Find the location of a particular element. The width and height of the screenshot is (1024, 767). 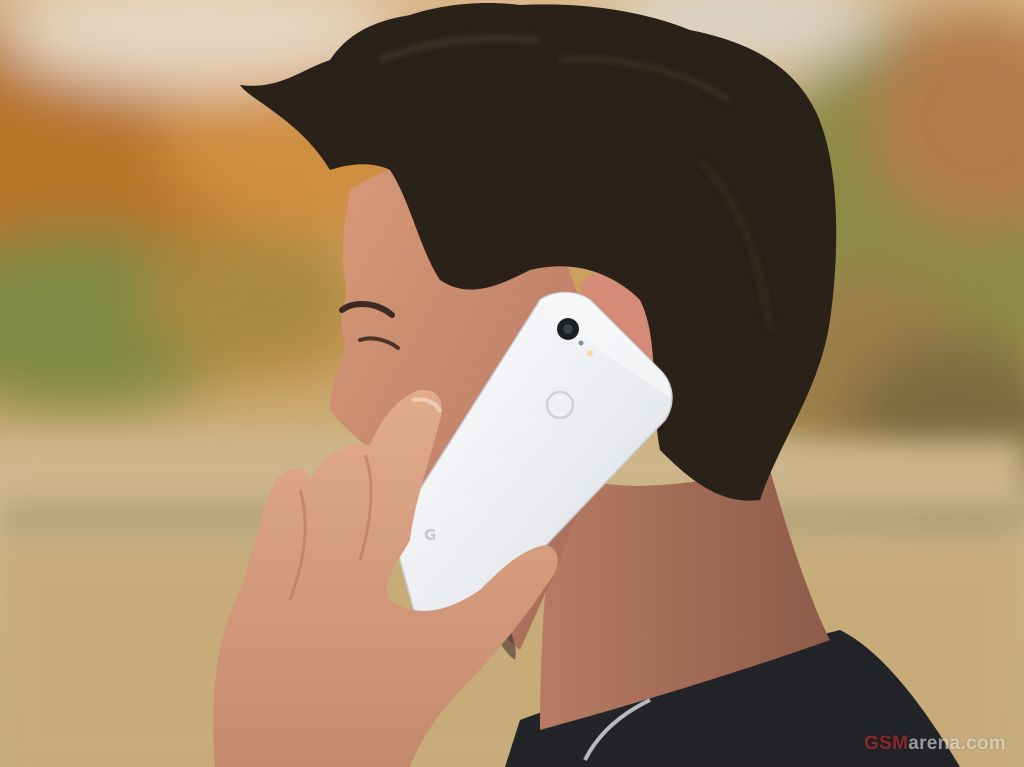

watermark-gsm: GSM is located at coordinates (886, 743).